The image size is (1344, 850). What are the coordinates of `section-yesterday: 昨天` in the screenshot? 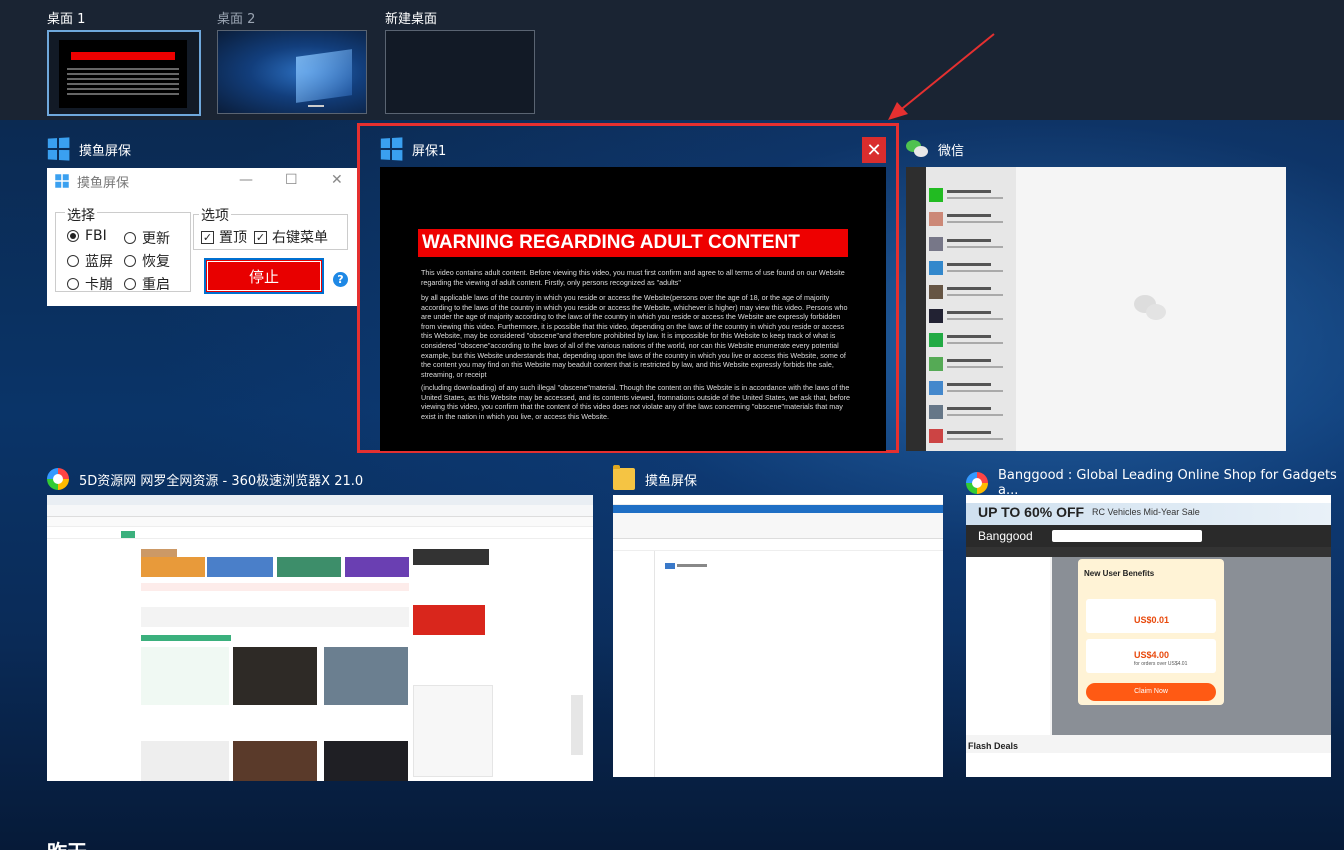 It's located at (67, 843).